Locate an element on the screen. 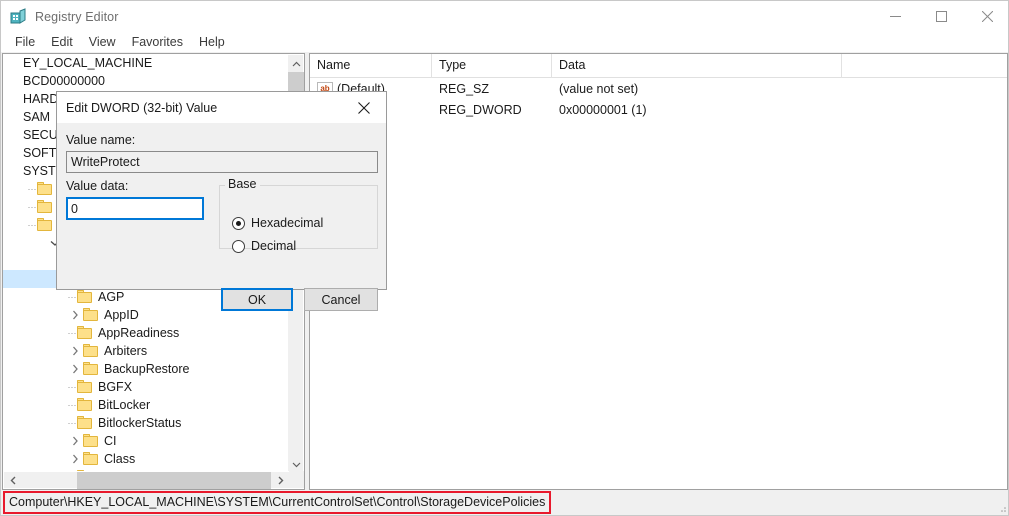  radio-decimal-icon is located at coordinates (238, 246).